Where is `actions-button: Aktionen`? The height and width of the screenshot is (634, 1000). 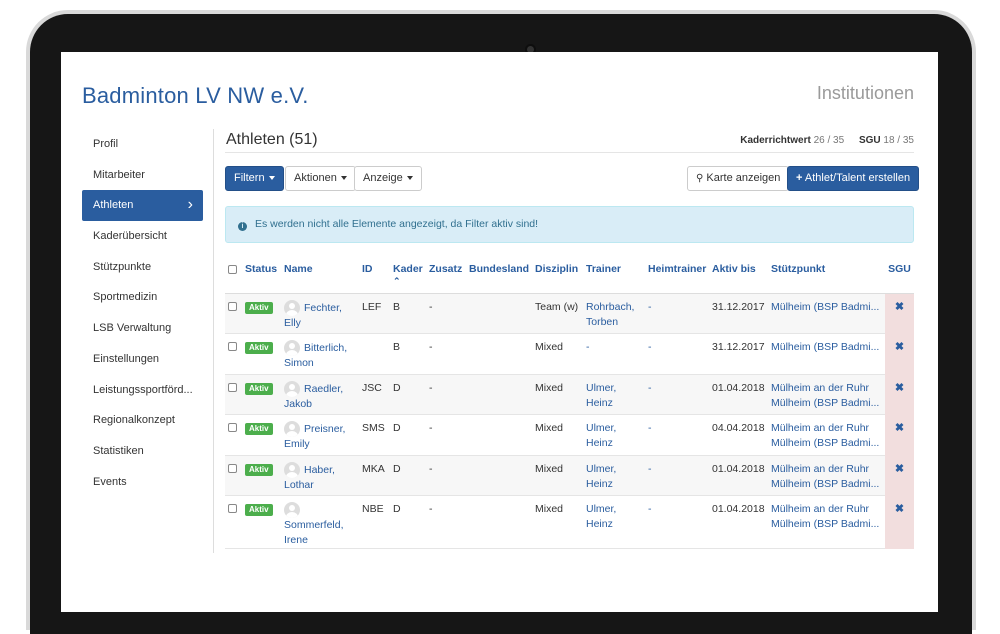
actions-button: Aktionen is located at coordinates (320, 178).